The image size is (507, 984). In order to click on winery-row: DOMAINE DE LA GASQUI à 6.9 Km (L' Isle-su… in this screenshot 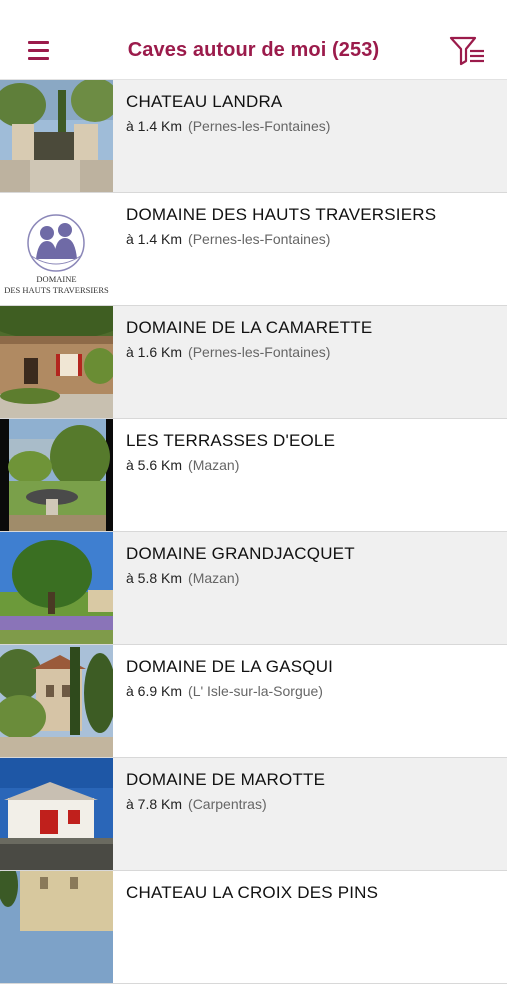, I will do `click(253, 701)`.